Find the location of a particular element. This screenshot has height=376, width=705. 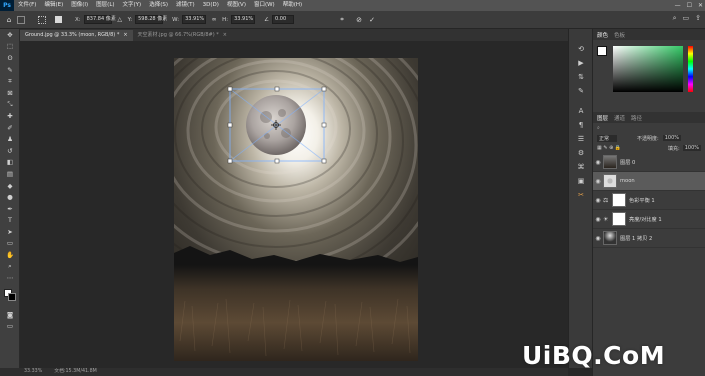

hue-slider is located at coordinates (690, 69).